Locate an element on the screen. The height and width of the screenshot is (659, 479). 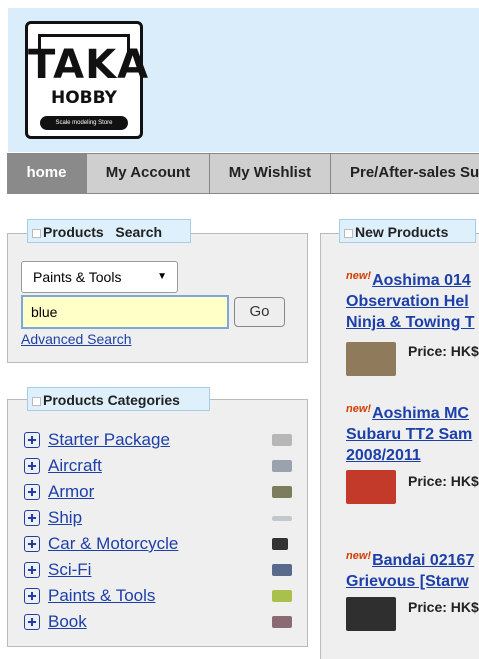
tab-my-wishlist: My Wishlist is located at coordinates (270, 173).